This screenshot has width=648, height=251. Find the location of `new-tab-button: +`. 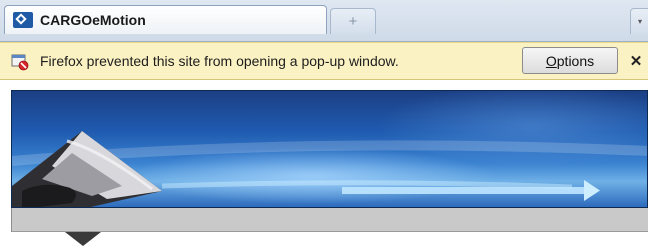

new-tab-button: + is located at coordinates (353, 21).